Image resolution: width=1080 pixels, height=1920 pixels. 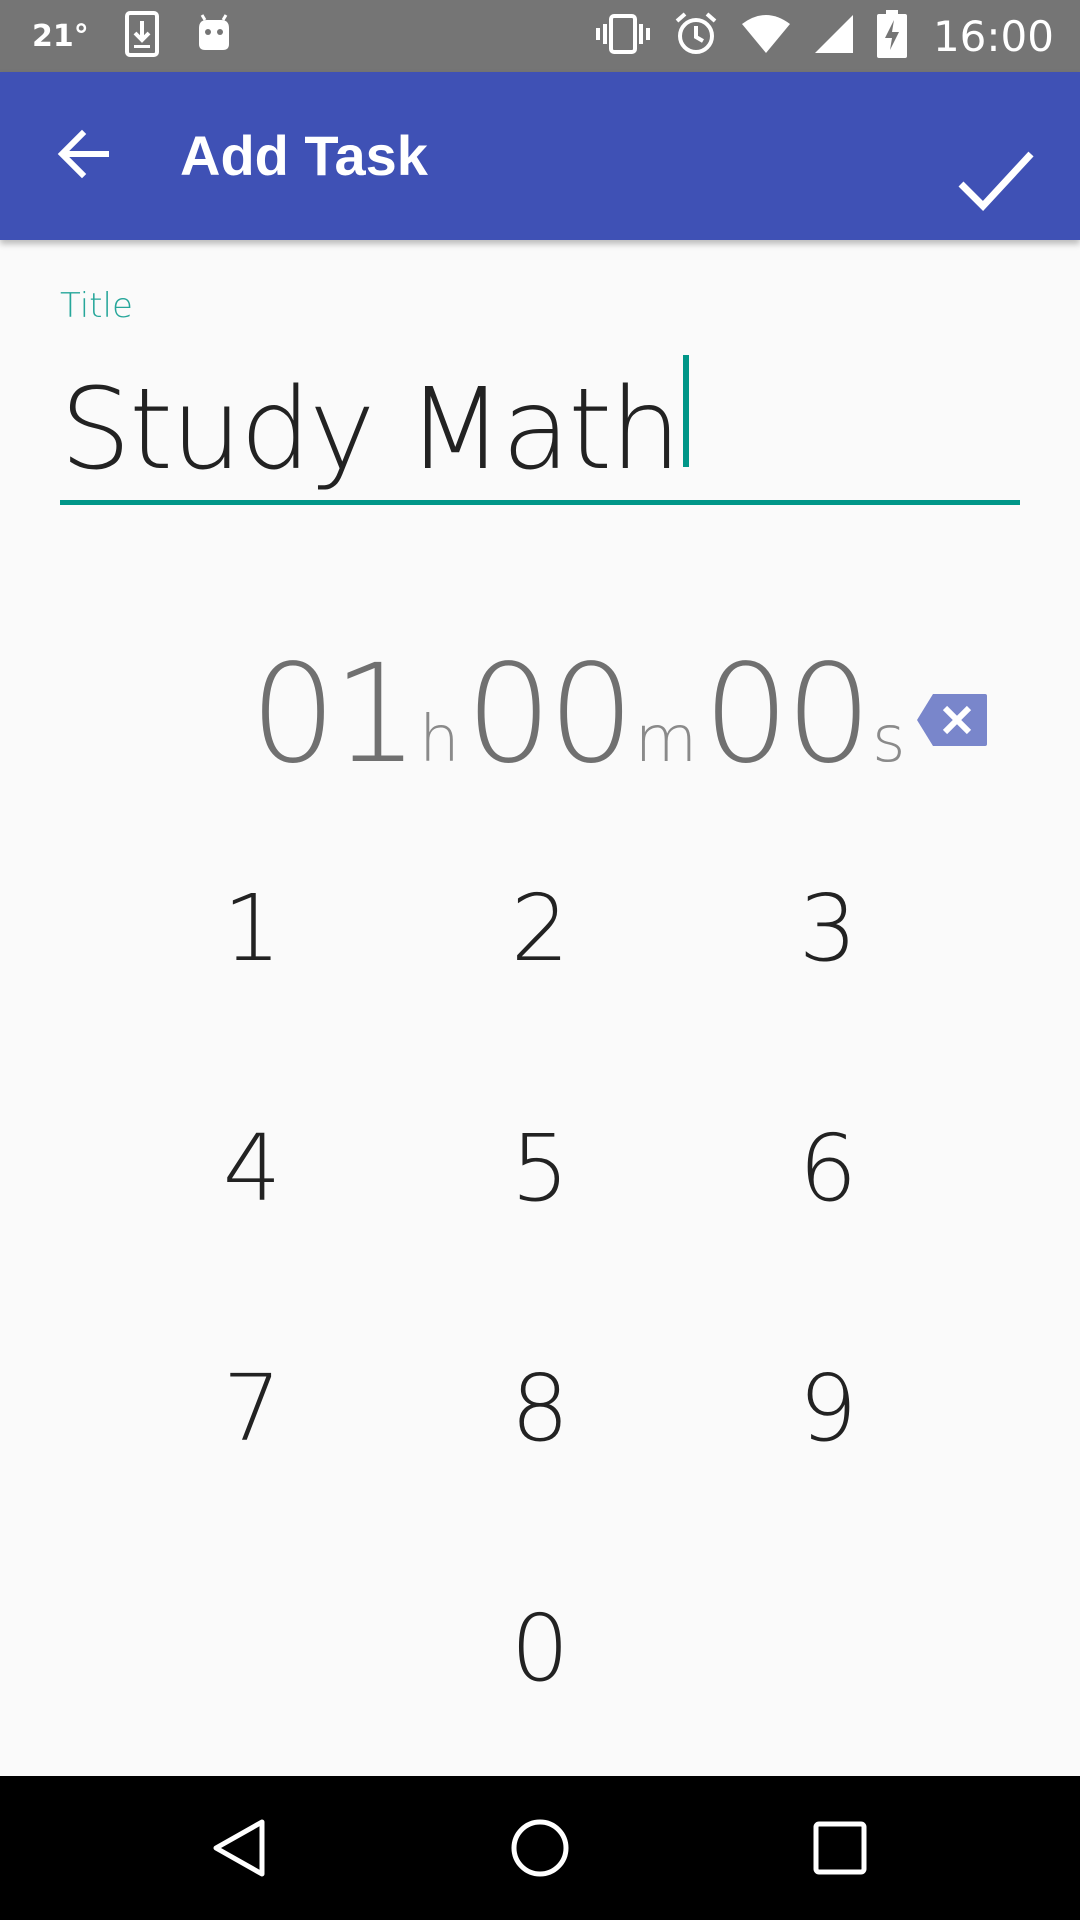 I want to click on navigation-bar, so click(x=540, y=1848).